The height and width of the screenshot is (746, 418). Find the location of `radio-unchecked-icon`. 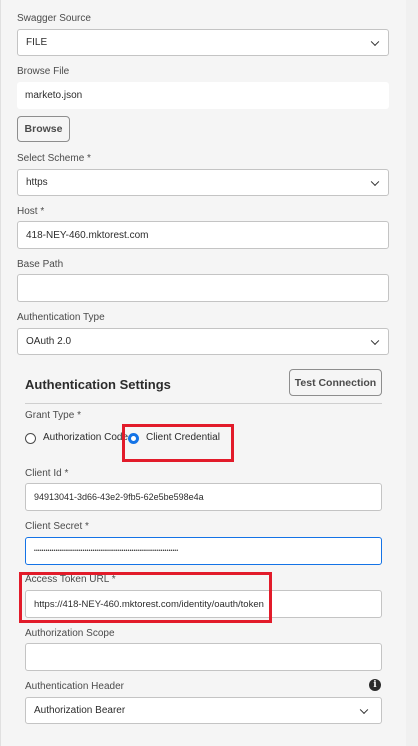

radio-unchecked-icon is located at coordinates (30, 438).